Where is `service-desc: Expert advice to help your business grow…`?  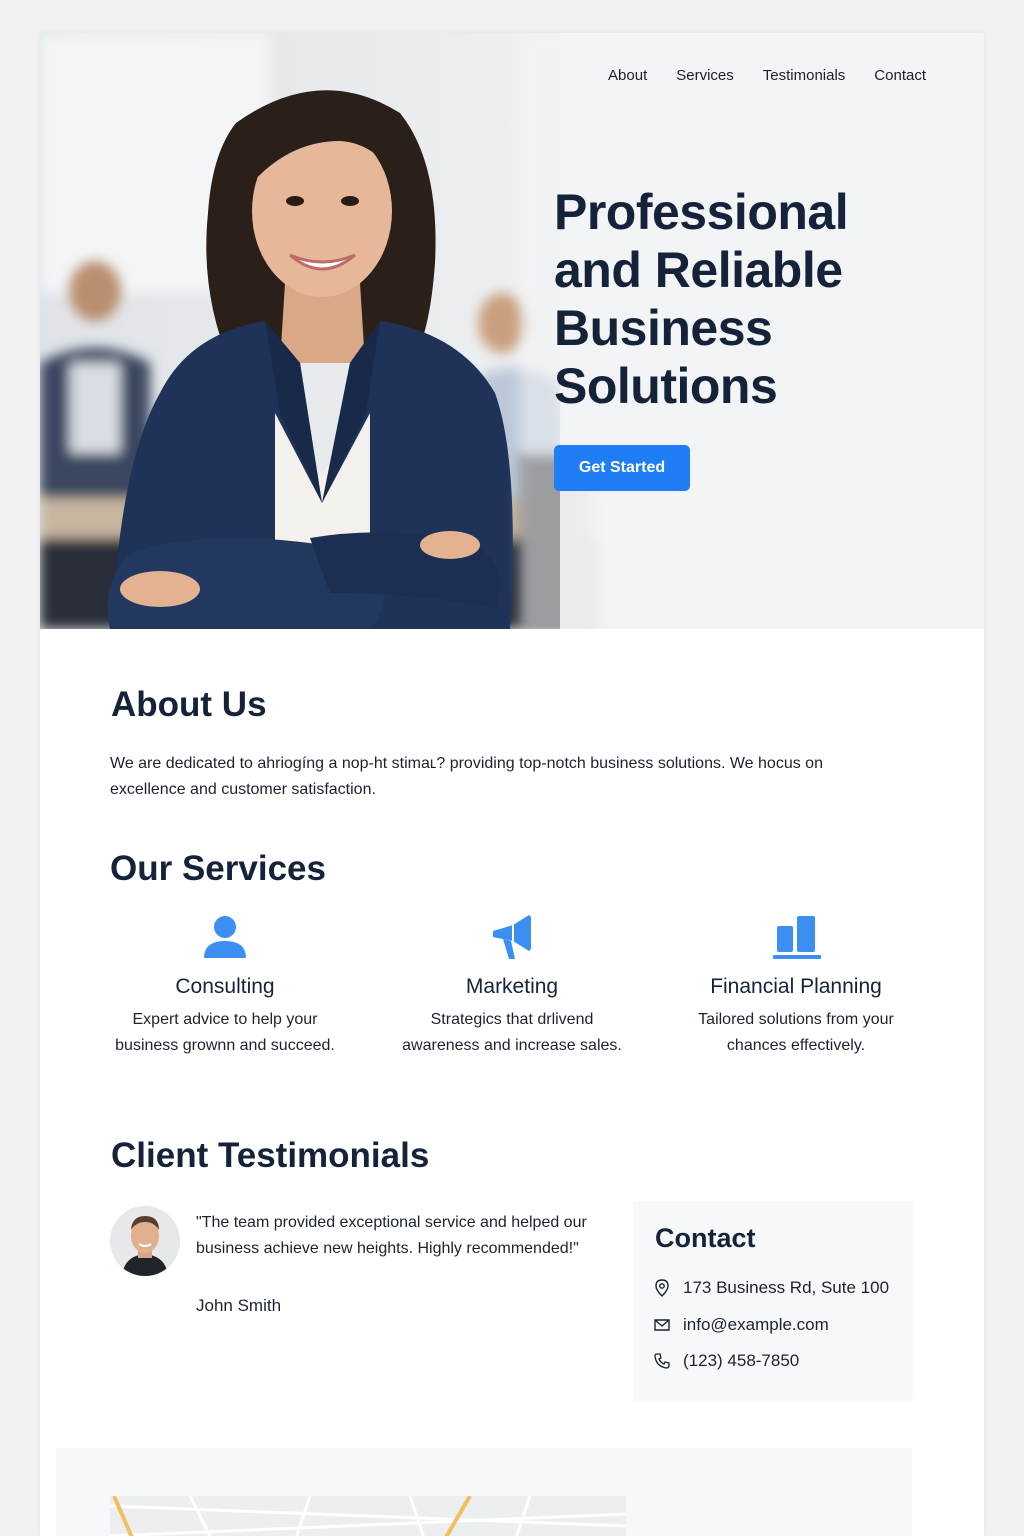
service-desc: Expert advice to help your business grow… is located at coordinates (225, 1032).